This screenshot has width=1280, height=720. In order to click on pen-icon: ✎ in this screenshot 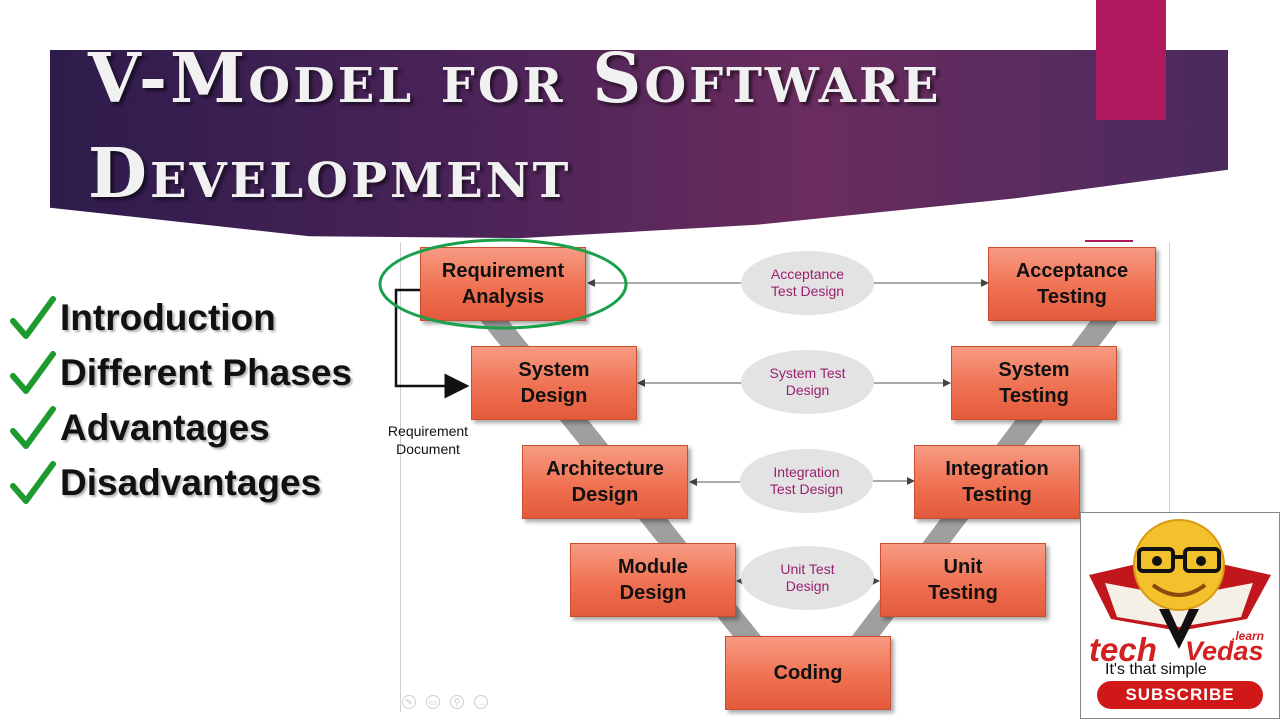, I will do `click(409, 702)`.